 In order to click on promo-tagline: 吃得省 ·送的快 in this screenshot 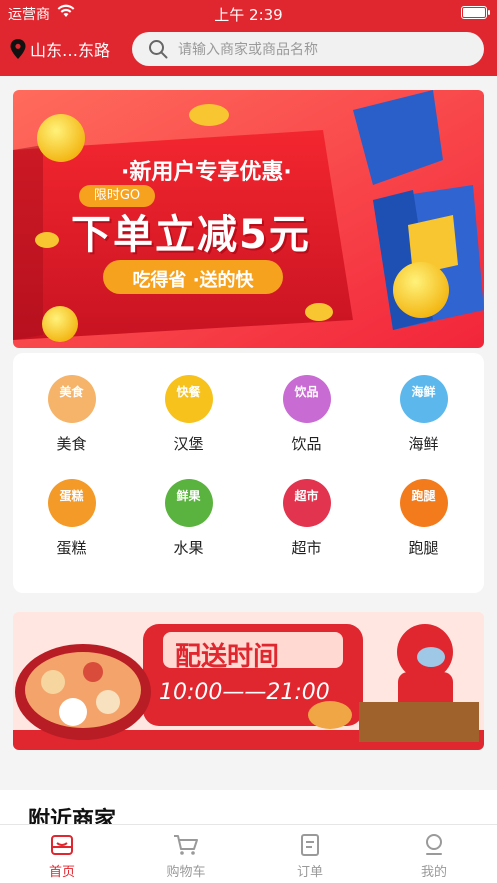, I will do `click(193, 280)`.